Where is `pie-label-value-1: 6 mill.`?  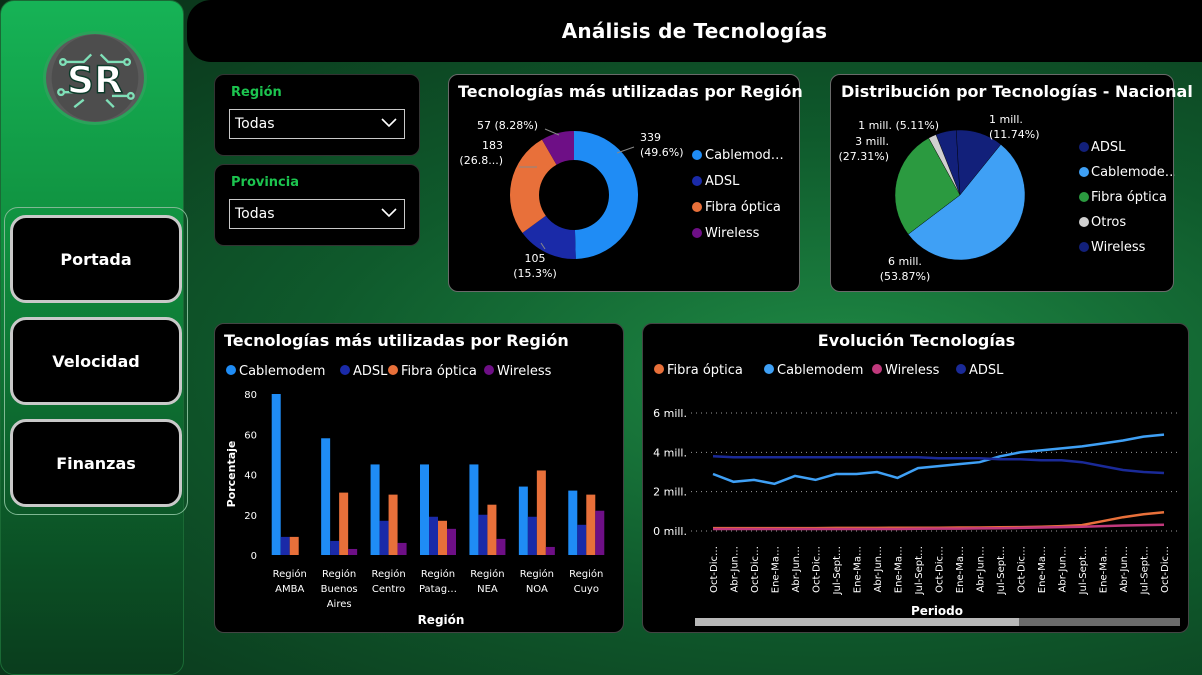 pie-label-value-1: 6 mill. is located at coordinates (905, 261).